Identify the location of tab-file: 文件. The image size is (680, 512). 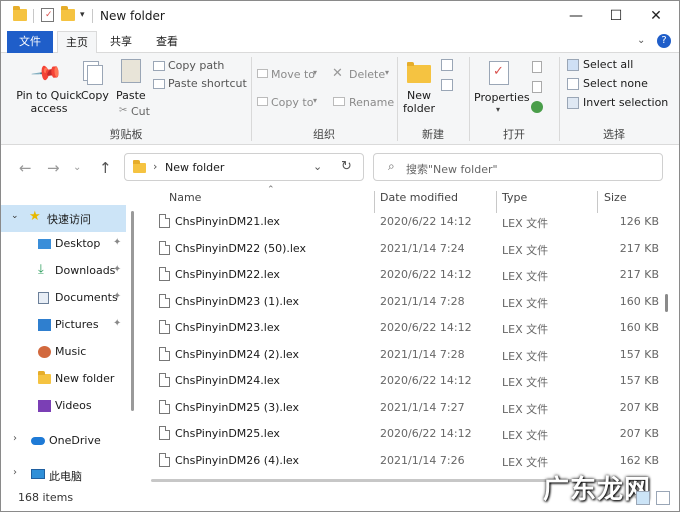
(30, 42).